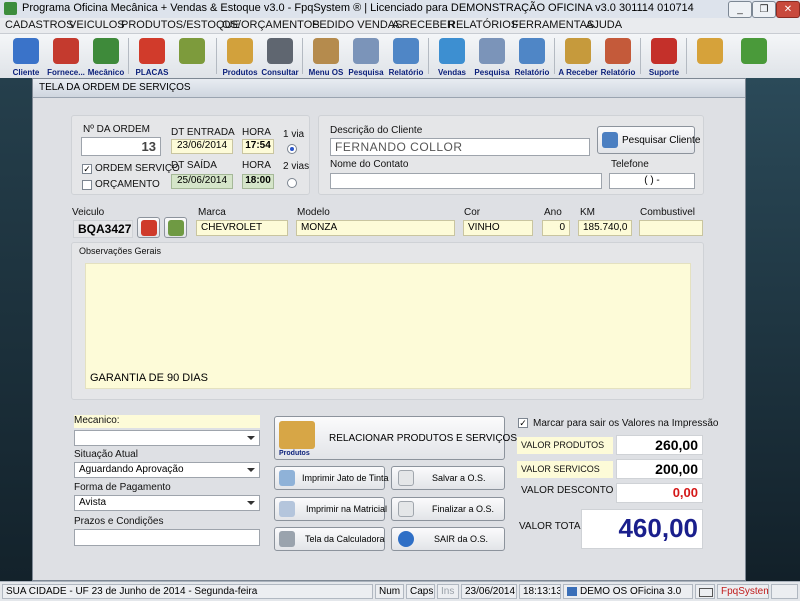 This screenshot has width=800, height=601. Describe the element at coordinates (202, 146) in the screenshot. I see `entrada-date-field: 23/06/2014` at that location.